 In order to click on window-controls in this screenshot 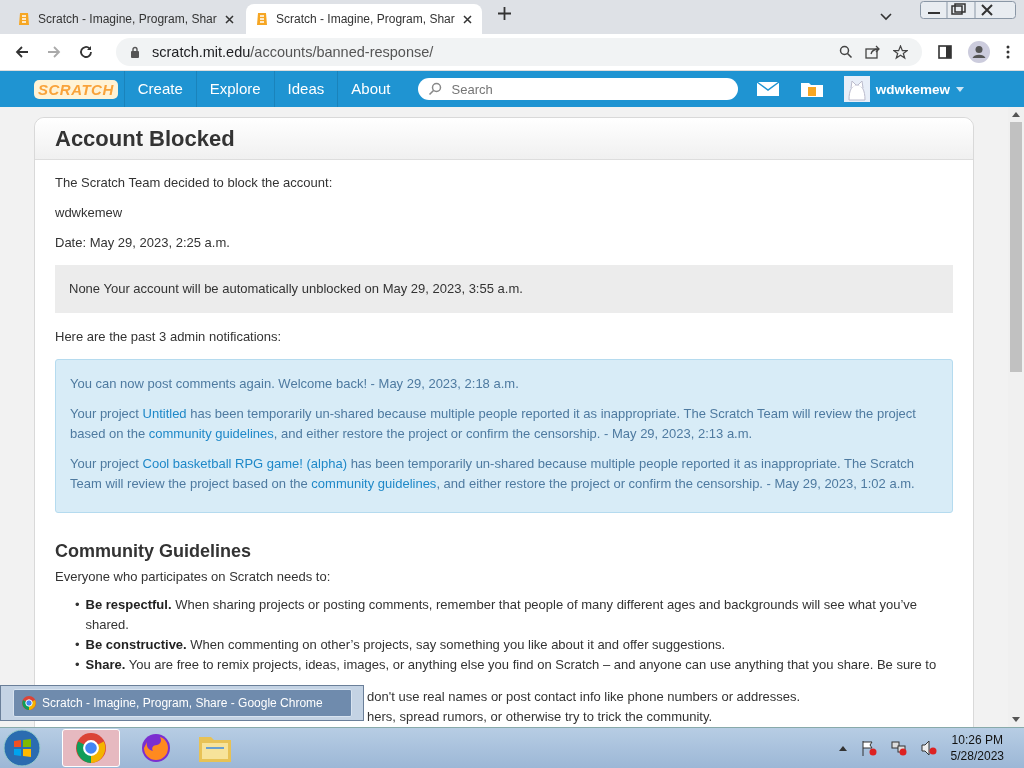, I will do `click(968, 10)`.